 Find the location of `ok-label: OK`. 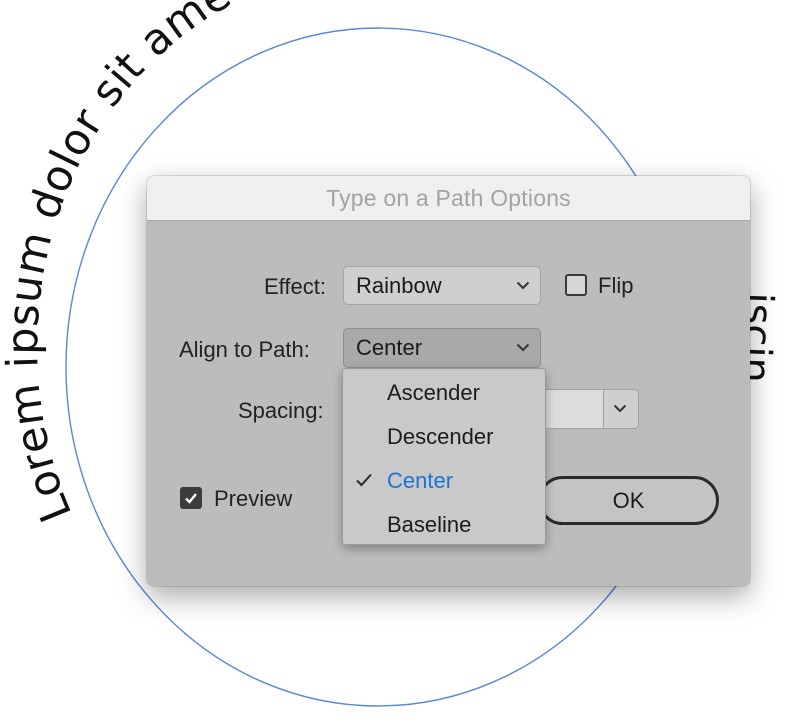

ok-label: OK is located at coordinates (628, 500).